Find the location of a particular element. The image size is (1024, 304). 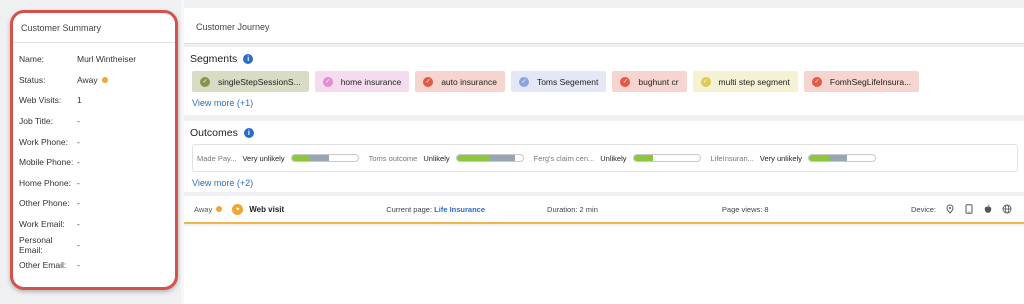

segment-chip: ✓ auto insurance is located at coordinates (460, 81).